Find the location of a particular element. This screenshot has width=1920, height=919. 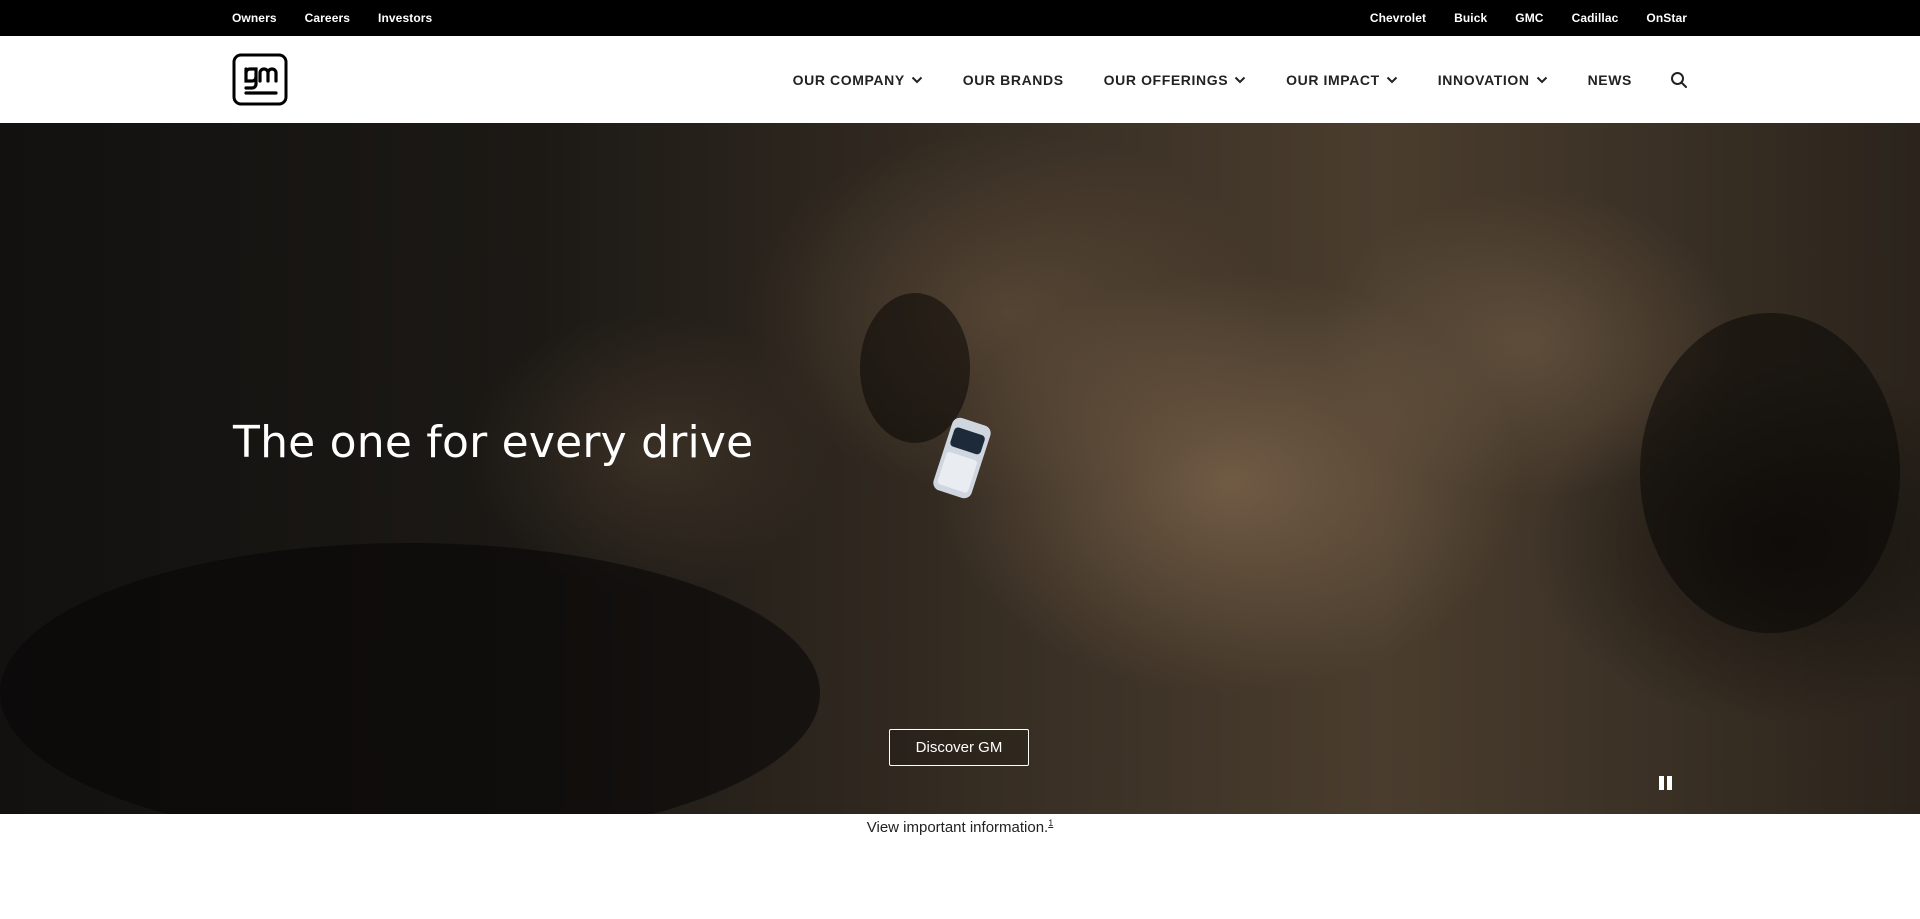

nav-item-label: NEWS is located at coordinates (1609, 79).